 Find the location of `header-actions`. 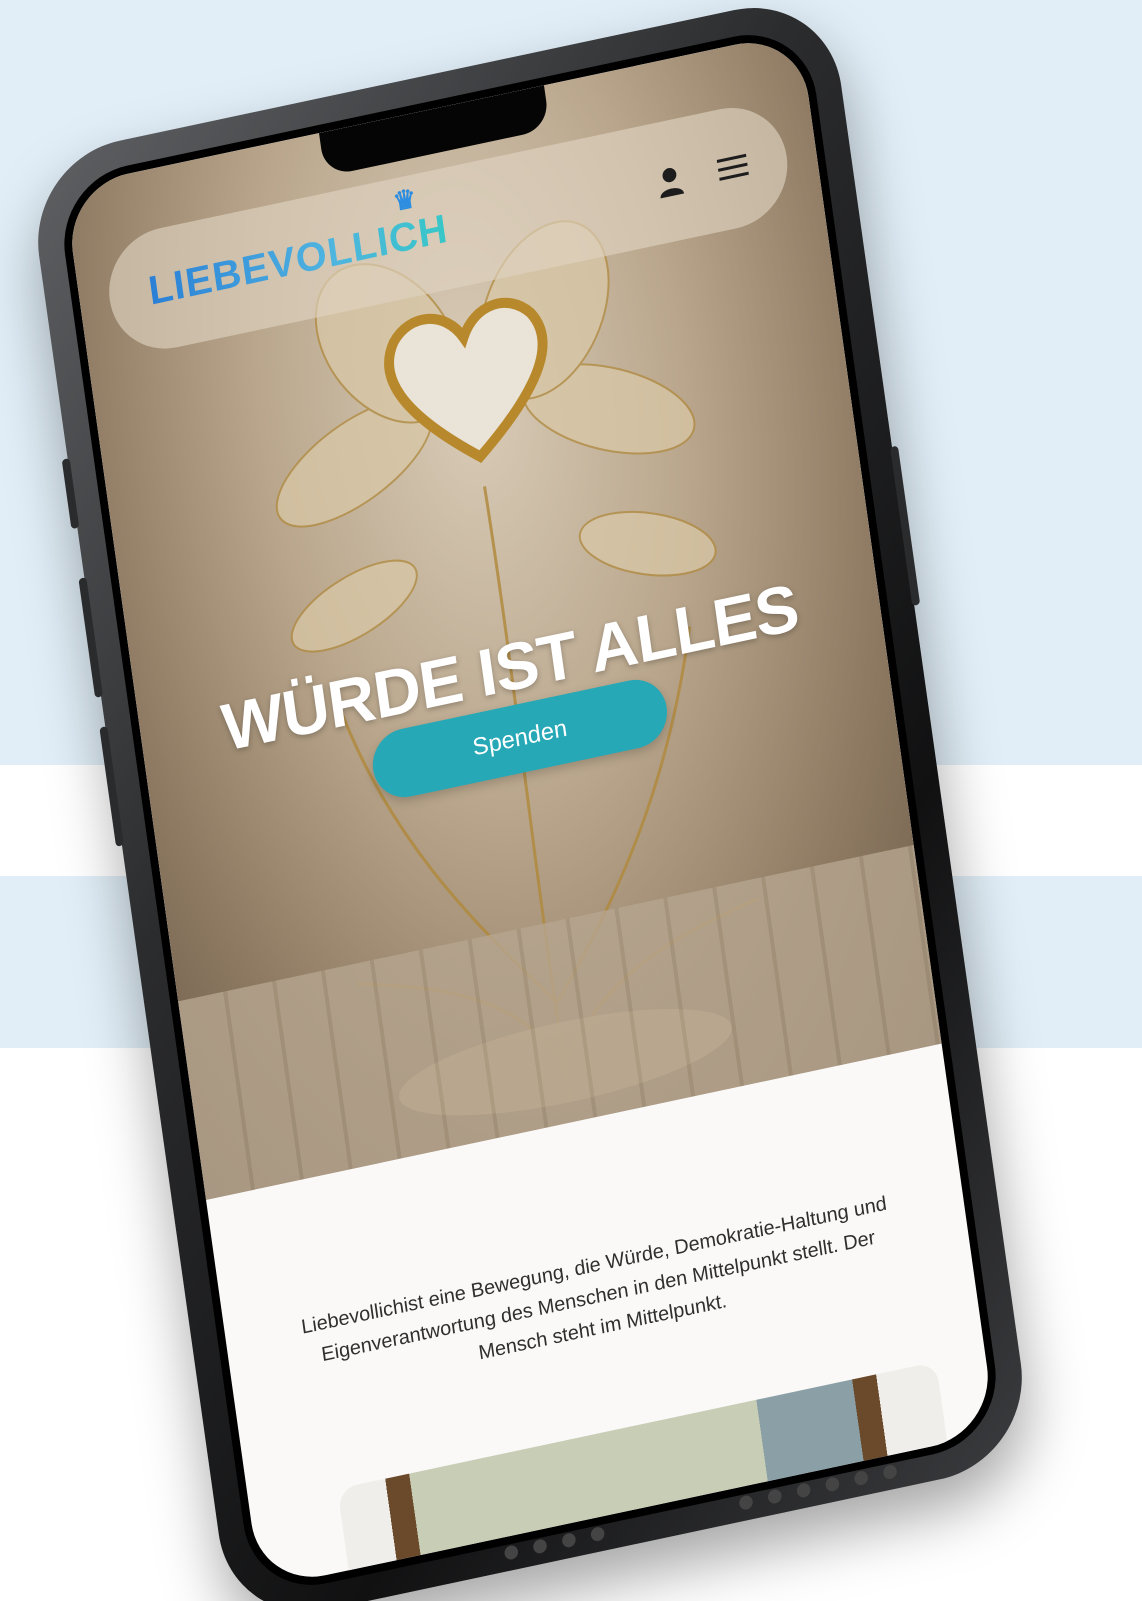

header-actions is located at coordinates (702, 174).